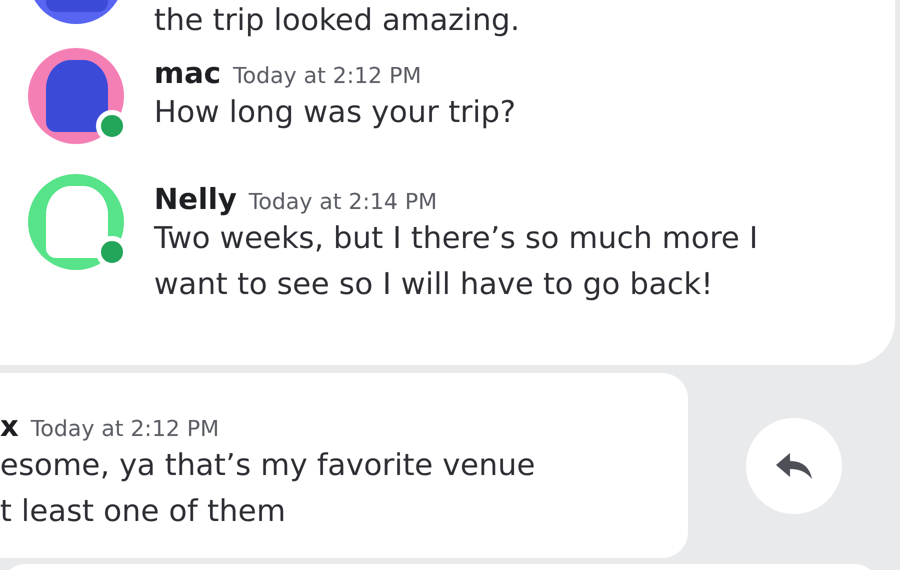 This screenshot has width=900, height=570. I want to click on message-text: want to see so I will have to go back!, so click(434, 285).